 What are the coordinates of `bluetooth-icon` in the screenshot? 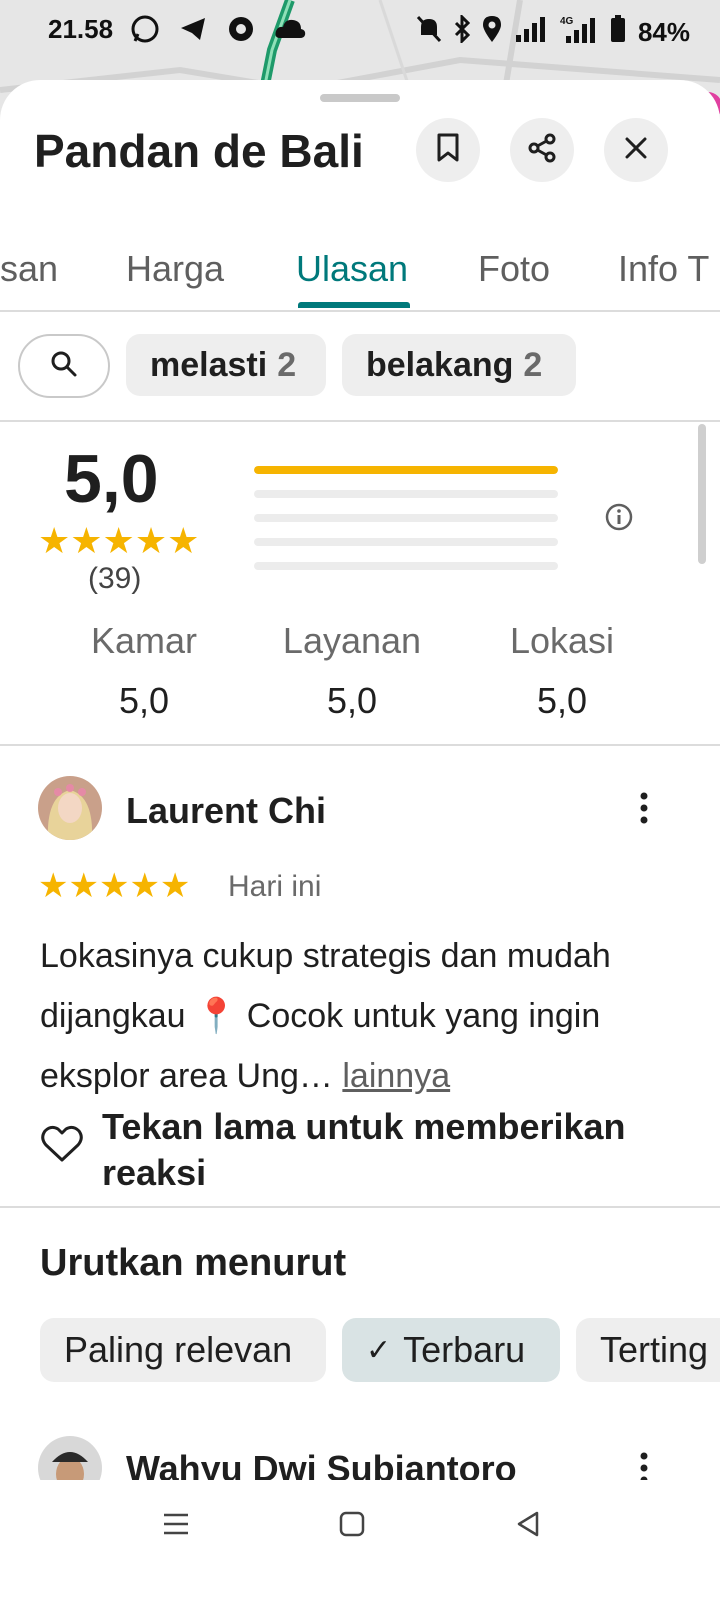 It's located at (462, 31).